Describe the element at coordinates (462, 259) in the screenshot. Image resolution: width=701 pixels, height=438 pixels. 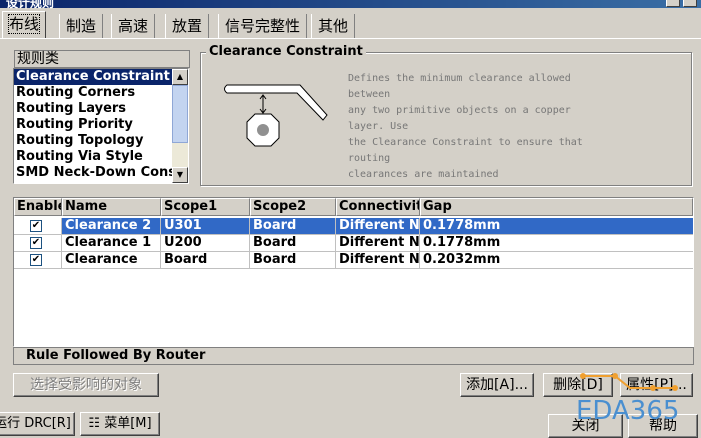
I see `gap-cell: 0.2032mm` at that location.